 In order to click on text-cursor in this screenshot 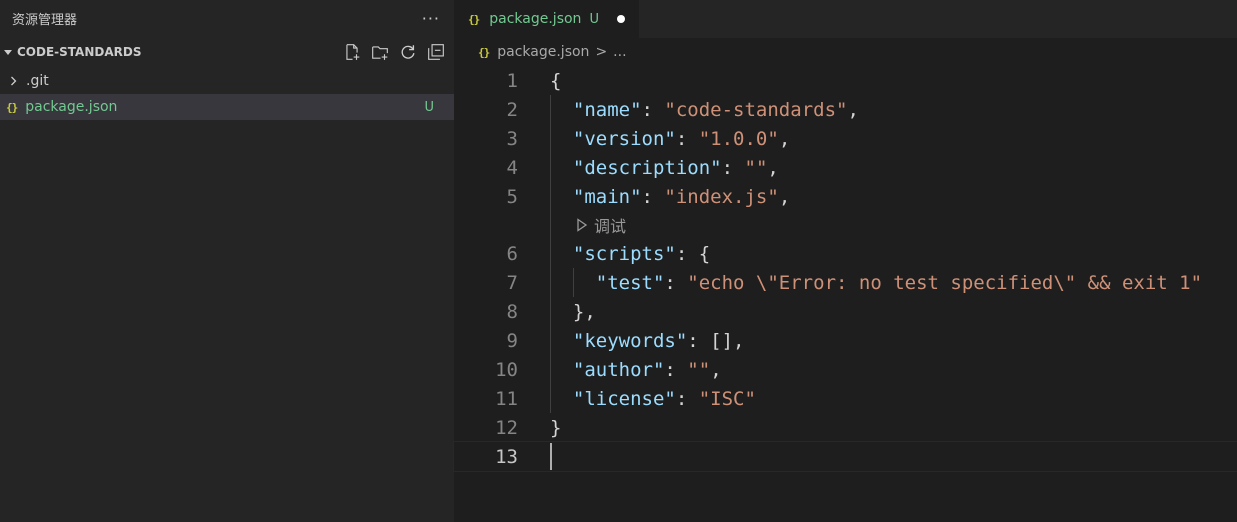, I will do `click(551, 456)`.